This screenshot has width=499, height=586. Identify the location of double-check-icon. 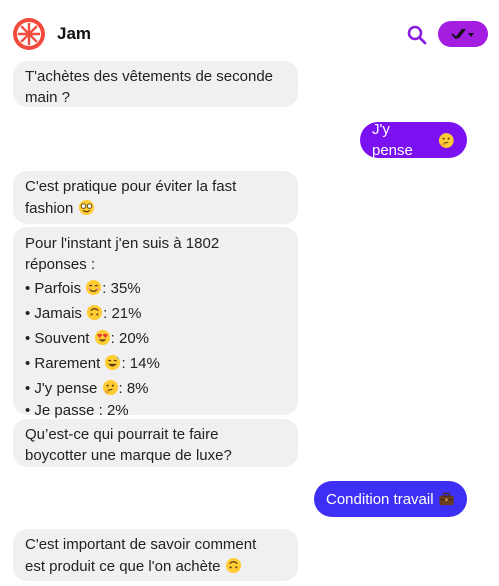
(462, 34).